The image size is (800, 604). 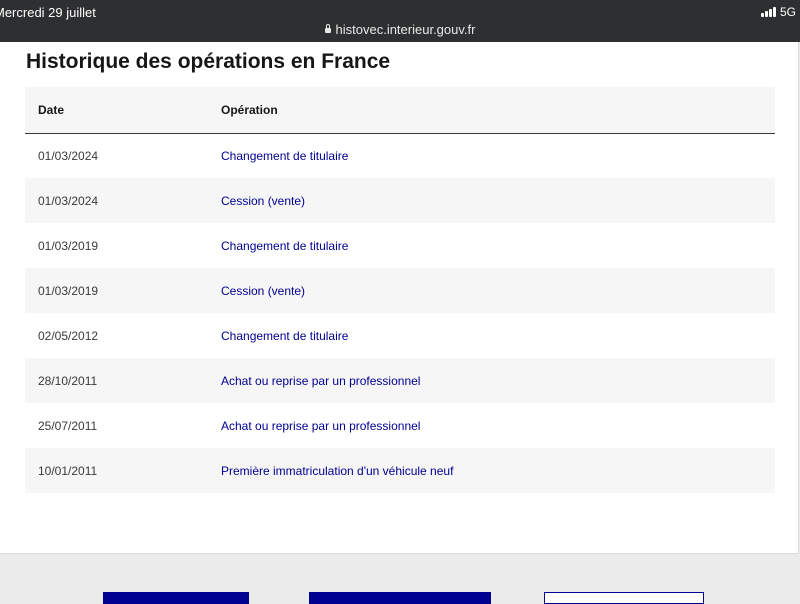 I want to click on table-row: 01/03/2019 Cession (vente), so click(x=400, y=290).